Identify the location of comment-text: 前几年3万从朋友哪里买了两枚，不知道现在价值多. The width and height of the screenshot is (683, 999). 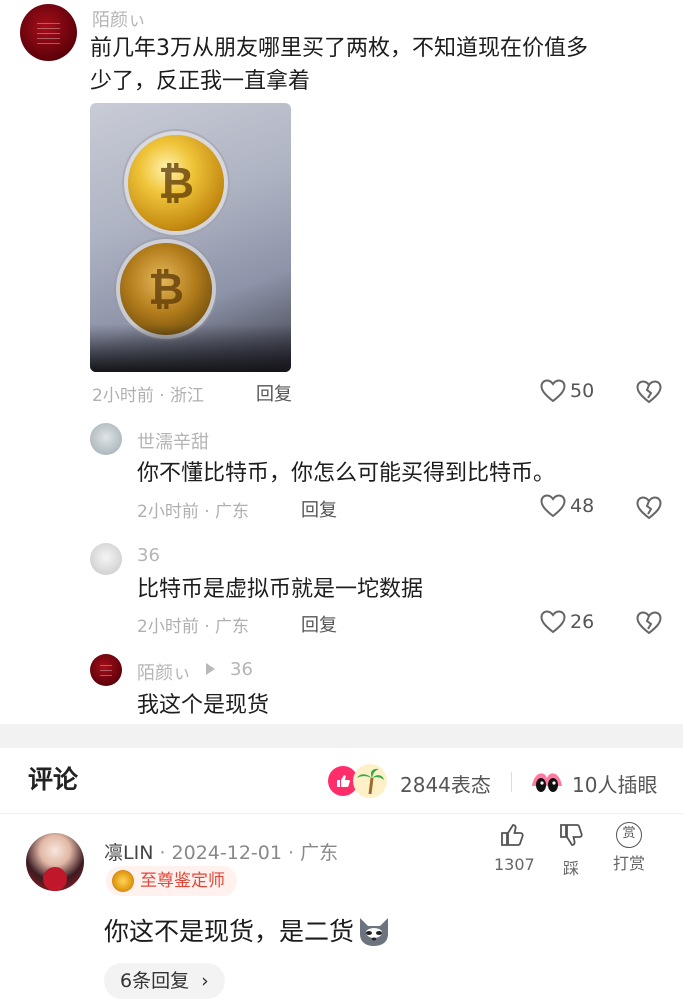
(339, 48).